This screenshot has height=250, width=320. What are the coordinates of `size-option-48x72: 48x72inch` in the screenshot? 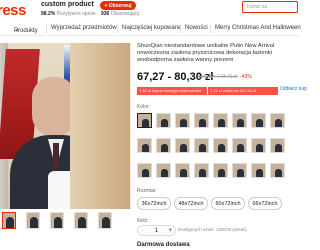 It's located at (191, 203).